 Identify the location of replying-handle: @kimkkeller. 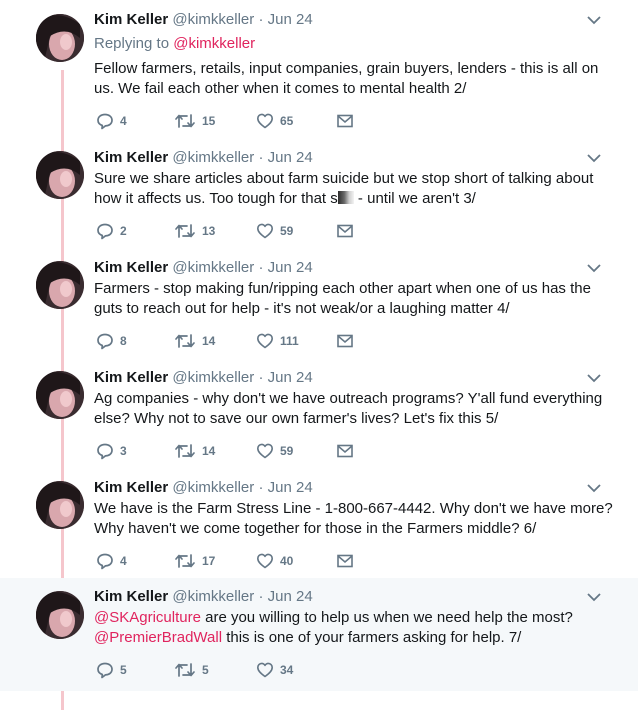
(214, 43).